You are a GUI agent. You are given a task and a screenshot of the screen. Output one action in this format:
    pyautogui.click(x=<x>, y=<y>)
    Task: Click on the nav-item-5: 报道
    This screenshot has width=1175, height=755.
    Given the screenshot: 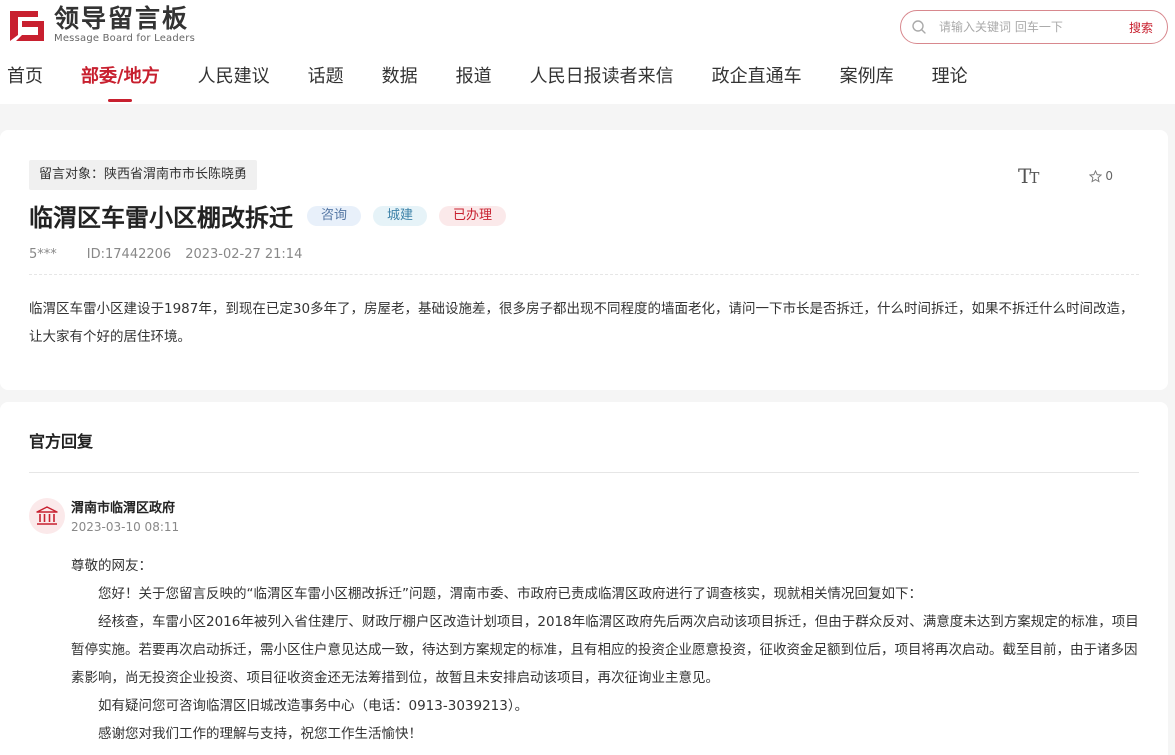 What is the action you would take?
    pyautogui.click(x=474, y=79)
    